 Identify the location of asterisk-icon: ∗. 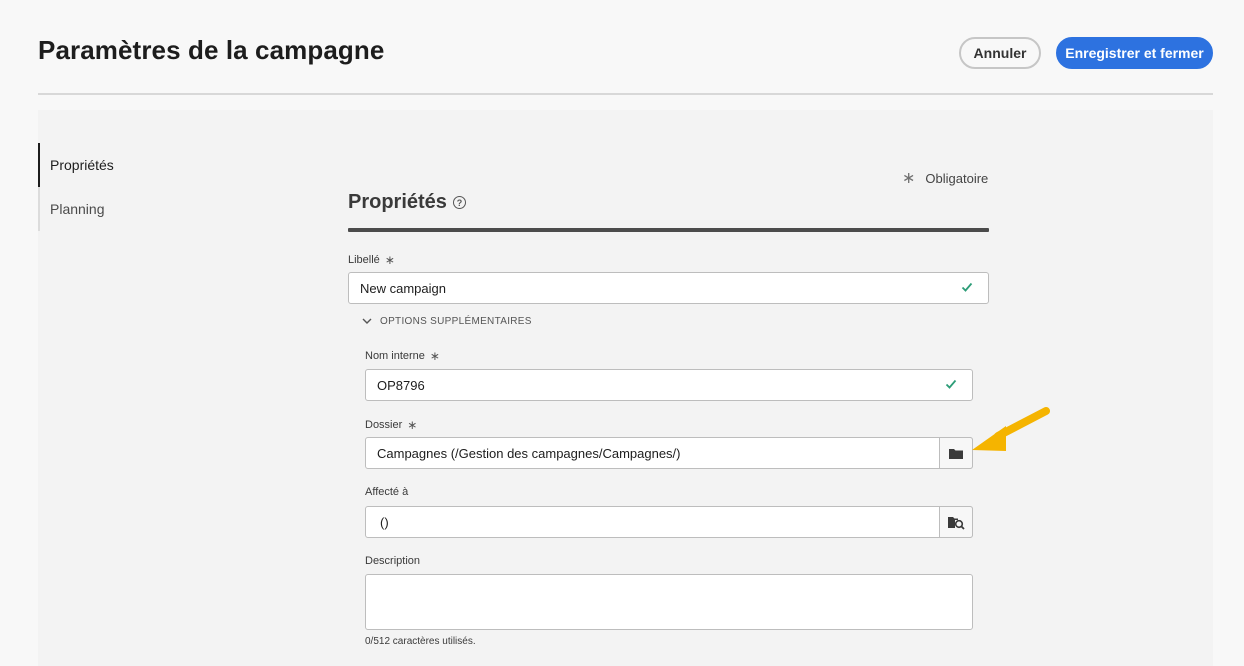
(909, 178).